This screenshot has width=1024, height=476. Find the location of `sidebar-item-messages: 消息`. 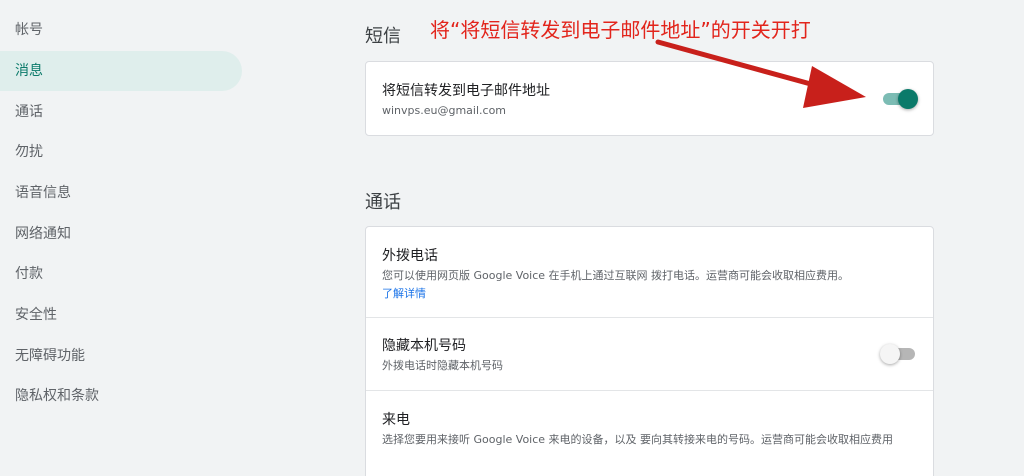

sidebar-item-messages: 消息 is located at coordinates (121, 71).